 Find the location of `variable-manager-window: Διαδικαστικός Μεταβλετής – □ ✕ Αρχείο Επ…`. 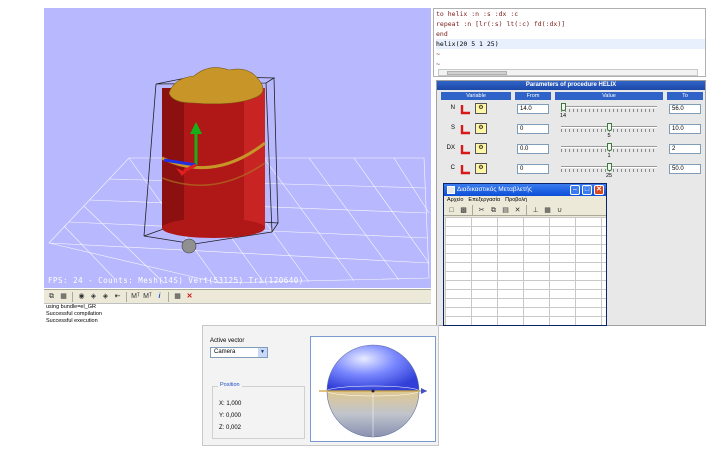

variable-manager-window: Διαδικαστικός Μεταβλετής – □ ✕ Αρχείο Επ… is located at coordinates (525, 254).